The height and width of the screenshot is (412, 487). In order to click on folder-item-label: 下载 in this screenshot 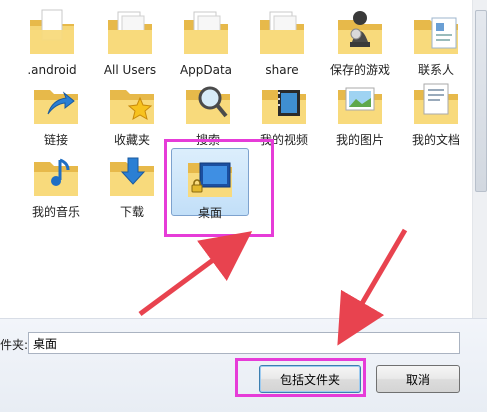, I will do `click(131, 212)`.